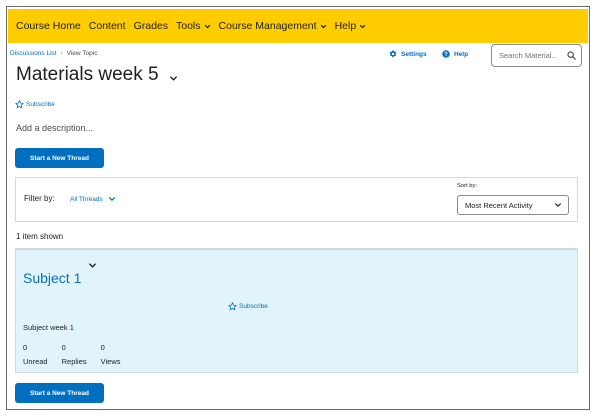 This screenshot has height=418, width=596. Describe the element at coordinates (39, 198) in the screenshot. I see `filter-label: Filter by:` at that location.